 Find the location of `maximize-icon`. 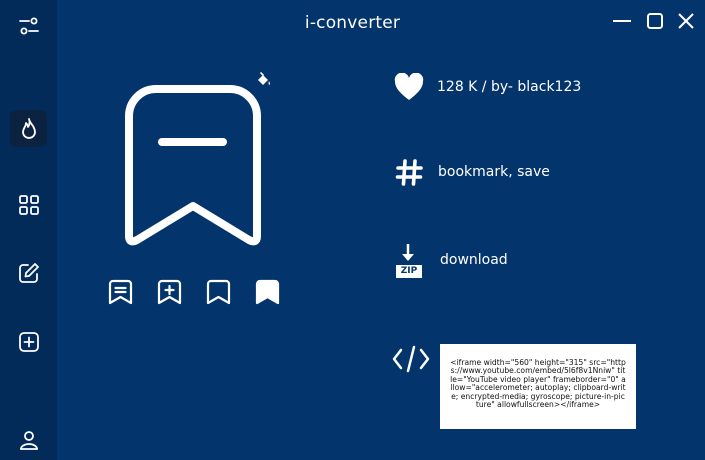

maximize-icon is located at coordinates (655, 21).